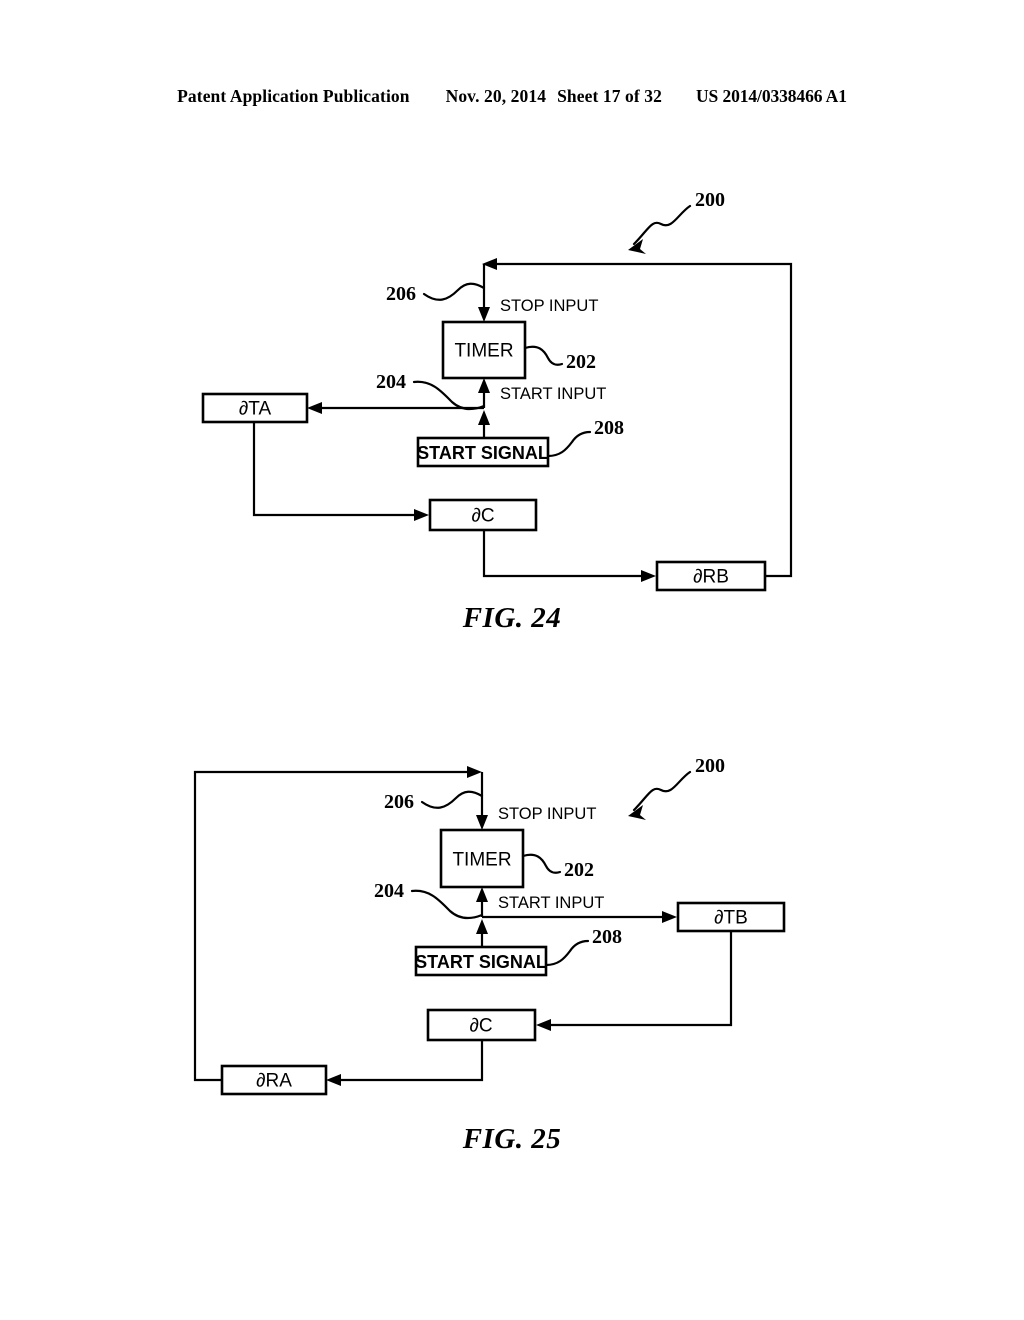 Image resolution: width=1024 pixels, height=1320 pixels. What do you see at coordinates (512, 618) in the screenshot?
I see `figure-24-caption: FIG. 24` at bounding box center [512, 618].